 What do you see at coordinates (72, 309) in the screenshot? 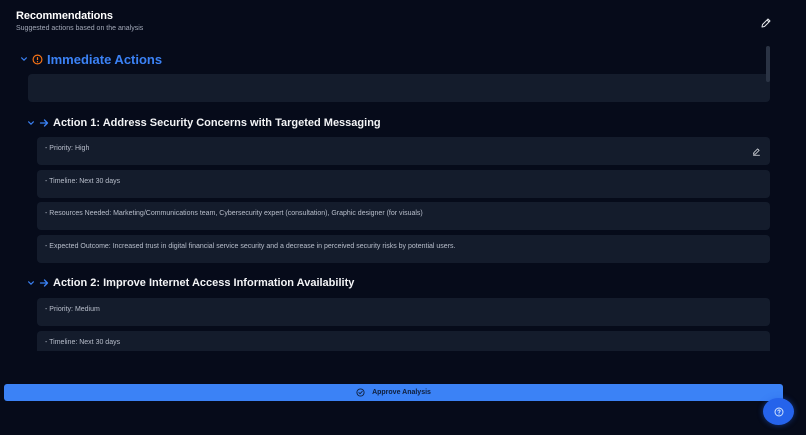
I see `item-text: - Priority: Medium` at bounding box center [72, 309].